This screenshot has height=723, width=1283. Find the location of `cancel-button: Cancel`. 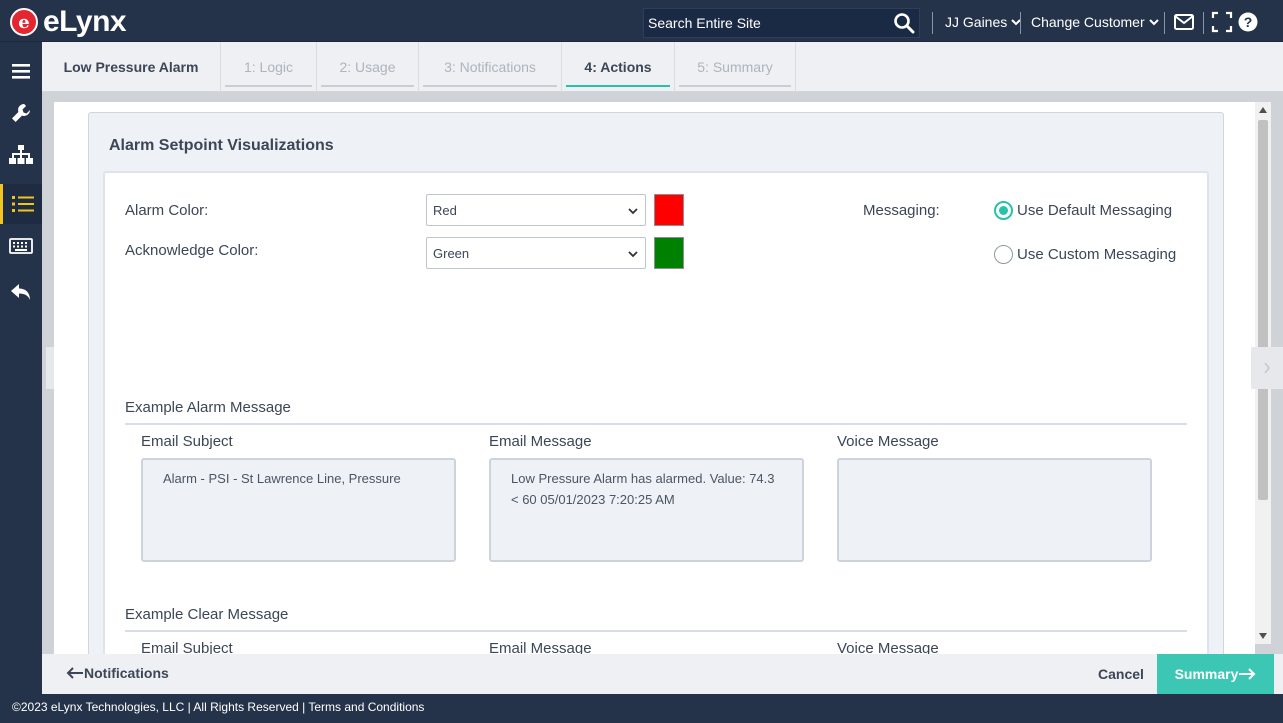

cancel-button: Cancel is located at coordinates (1121, 674).